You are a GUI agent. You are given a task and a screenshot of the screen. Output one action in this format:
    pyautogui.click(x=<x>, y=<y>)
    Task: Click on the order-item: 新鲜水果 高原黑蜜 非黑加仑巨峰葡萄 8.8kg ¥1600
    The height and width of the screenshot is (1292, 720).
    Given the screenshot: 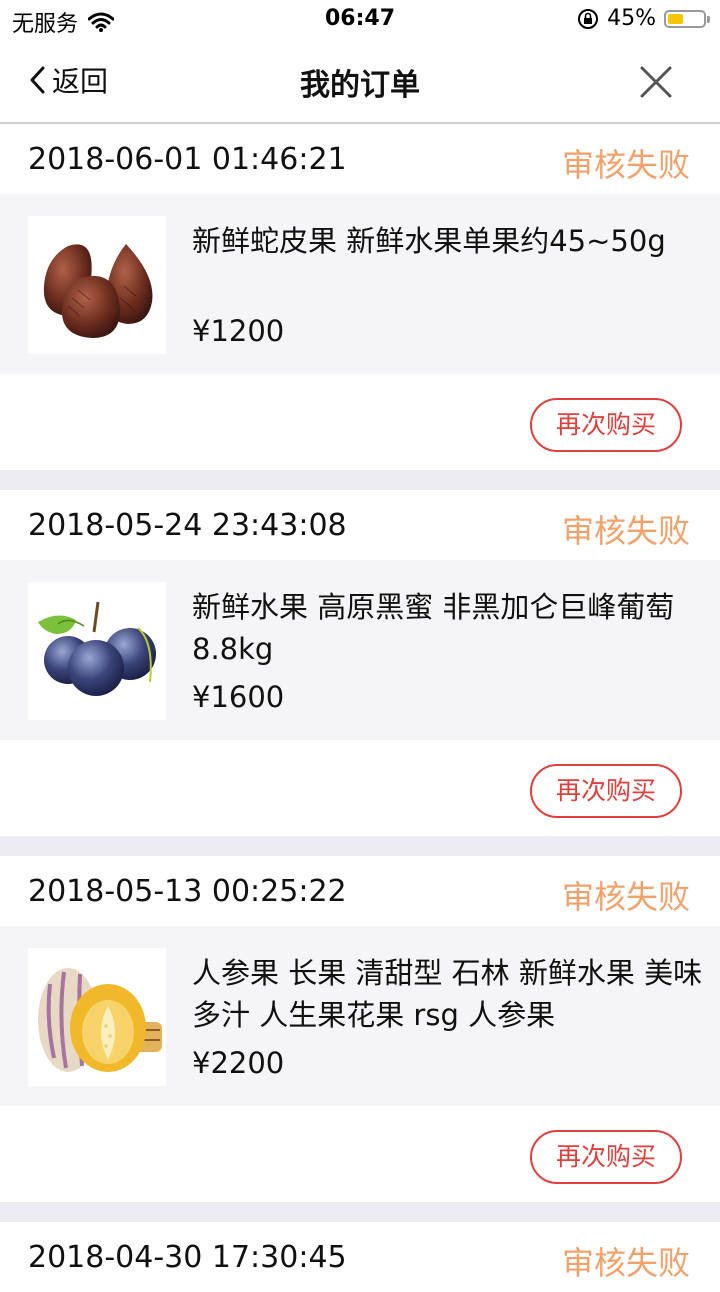 What is the action you would take?
    pyautogui.click(x=360, y=650)
    